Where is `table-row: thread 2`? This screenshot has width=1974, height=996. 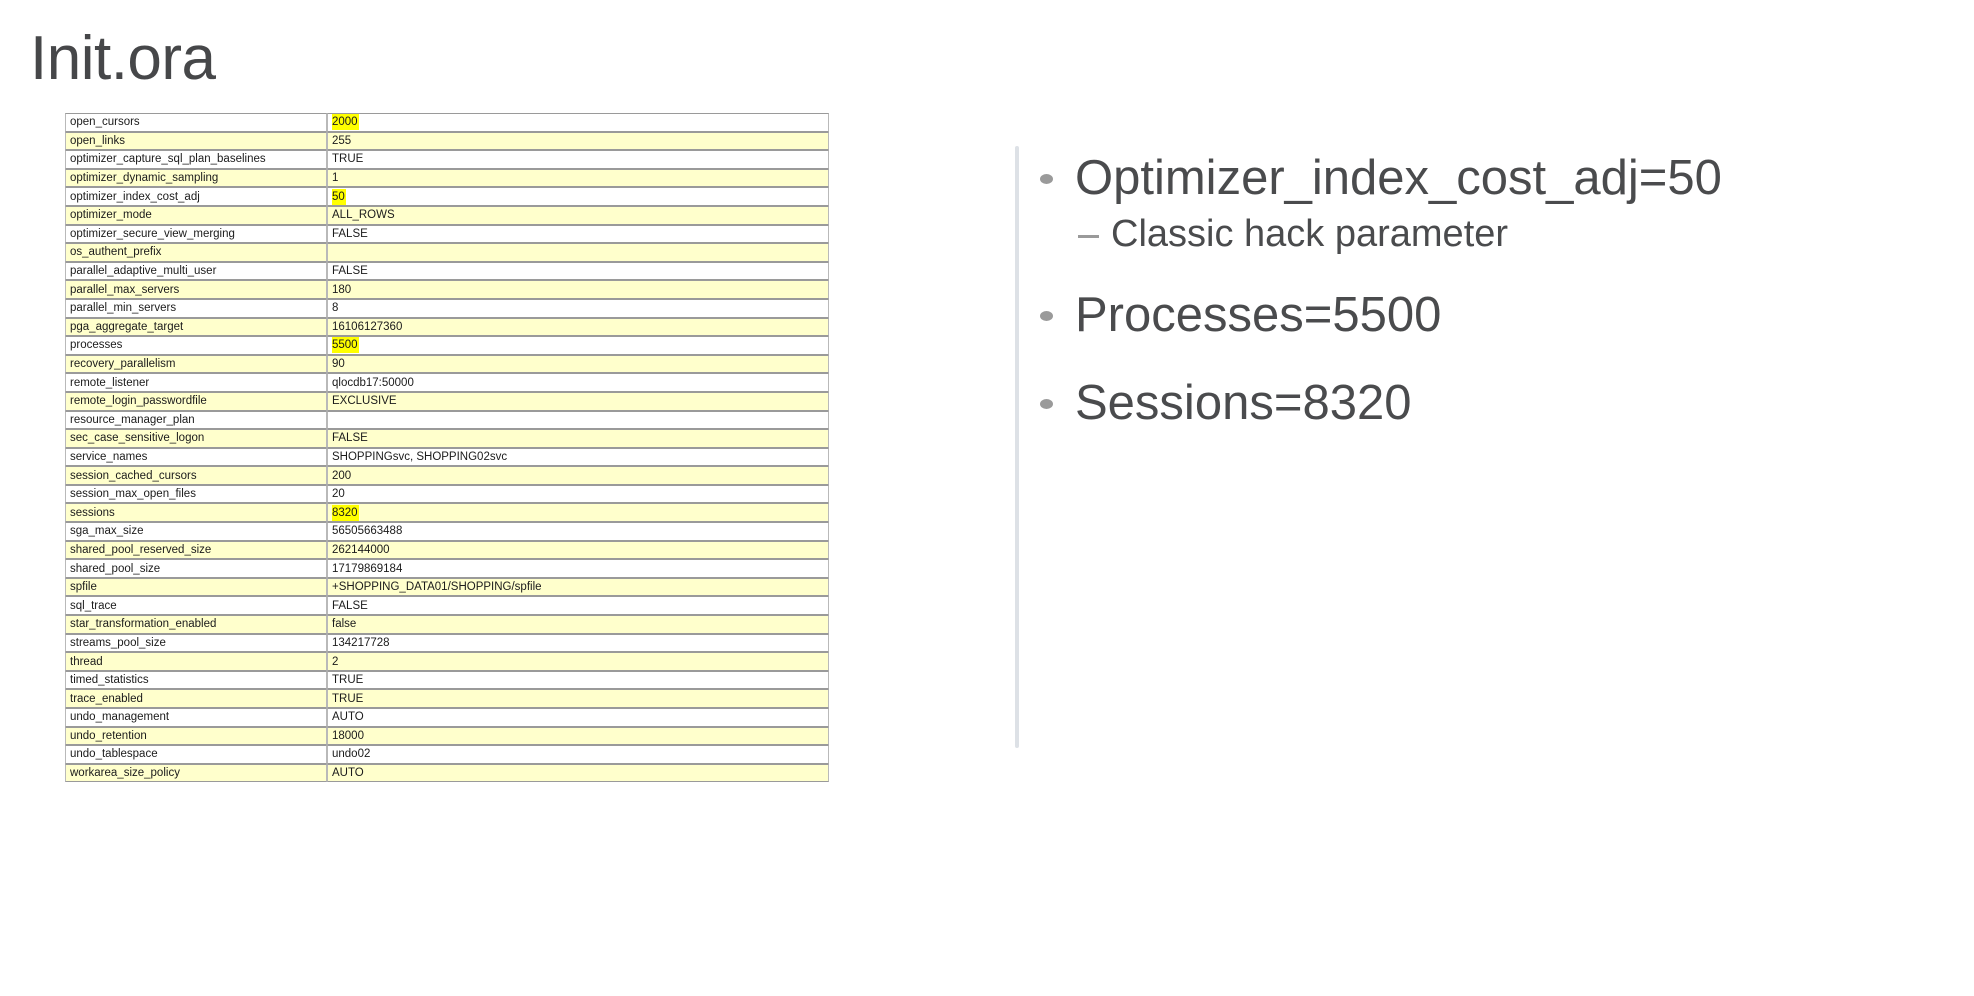 table-row: thread 2 is located at coordinates (447, 661).